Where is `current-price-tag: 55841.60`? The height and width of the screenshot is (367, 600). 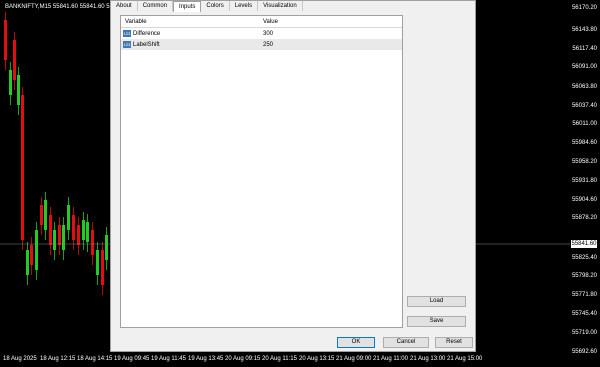
current-price-tag: 55841.60 is located at coordinates (584, 244).